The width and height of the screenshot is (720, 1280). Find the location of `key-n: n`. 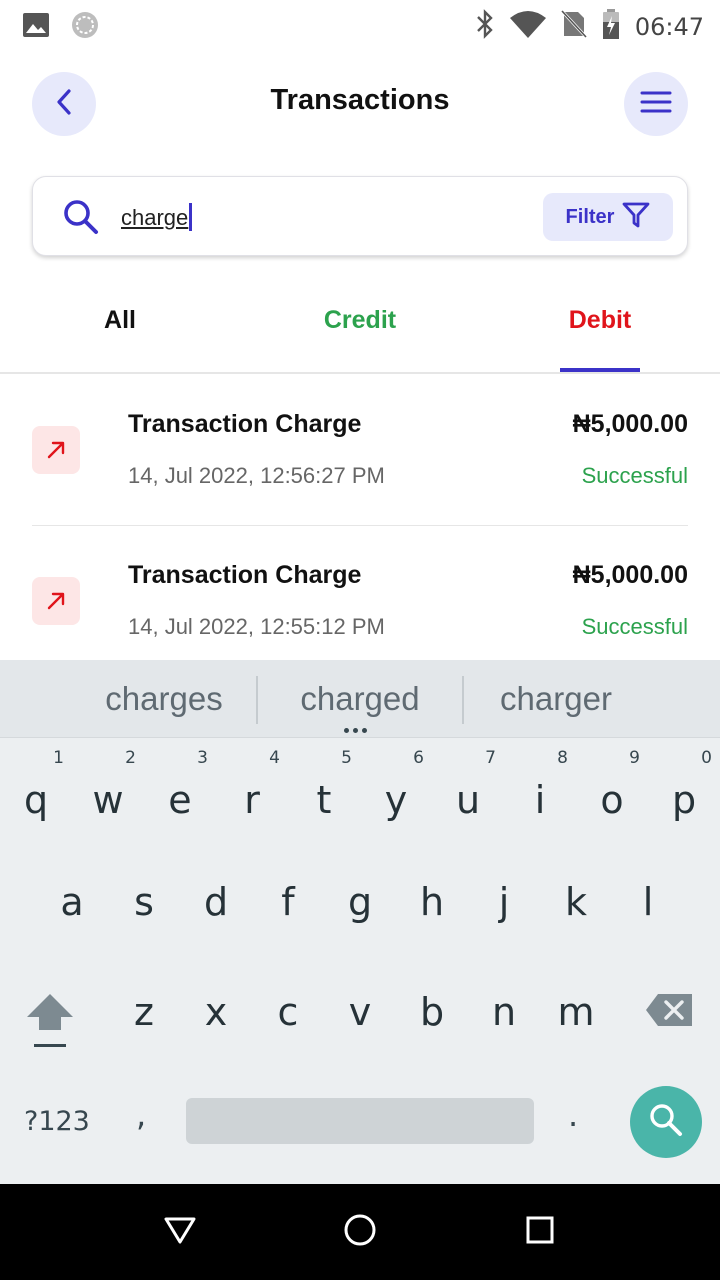

key-n: n is located at coordinates (504, 1020).